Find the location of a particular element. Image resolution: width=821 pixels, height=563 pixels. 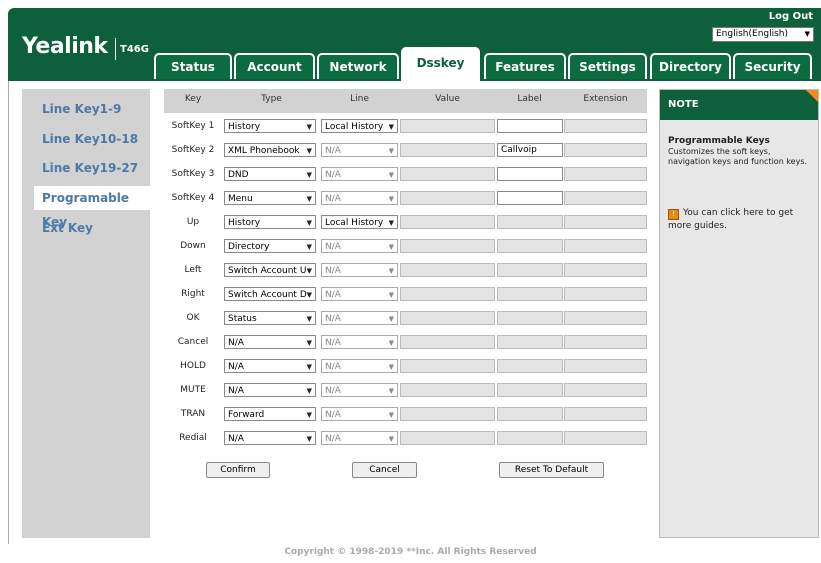

key-name: Cancel is located at coordinates (193, 342).